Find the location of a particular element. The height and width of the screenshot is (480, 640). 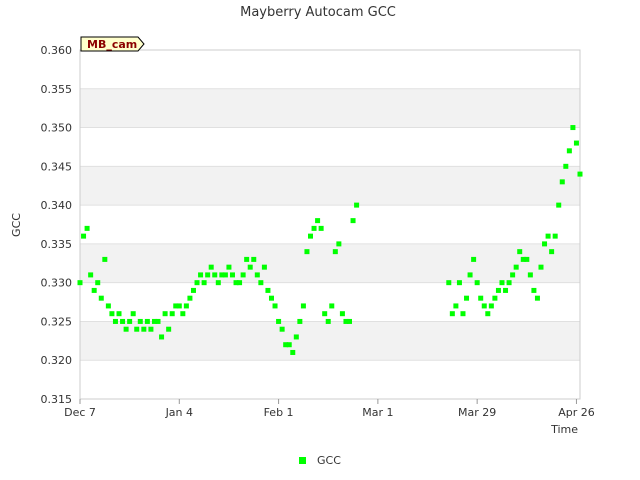

y-tick-label: 0.340 is located at coordinates (57, 205).